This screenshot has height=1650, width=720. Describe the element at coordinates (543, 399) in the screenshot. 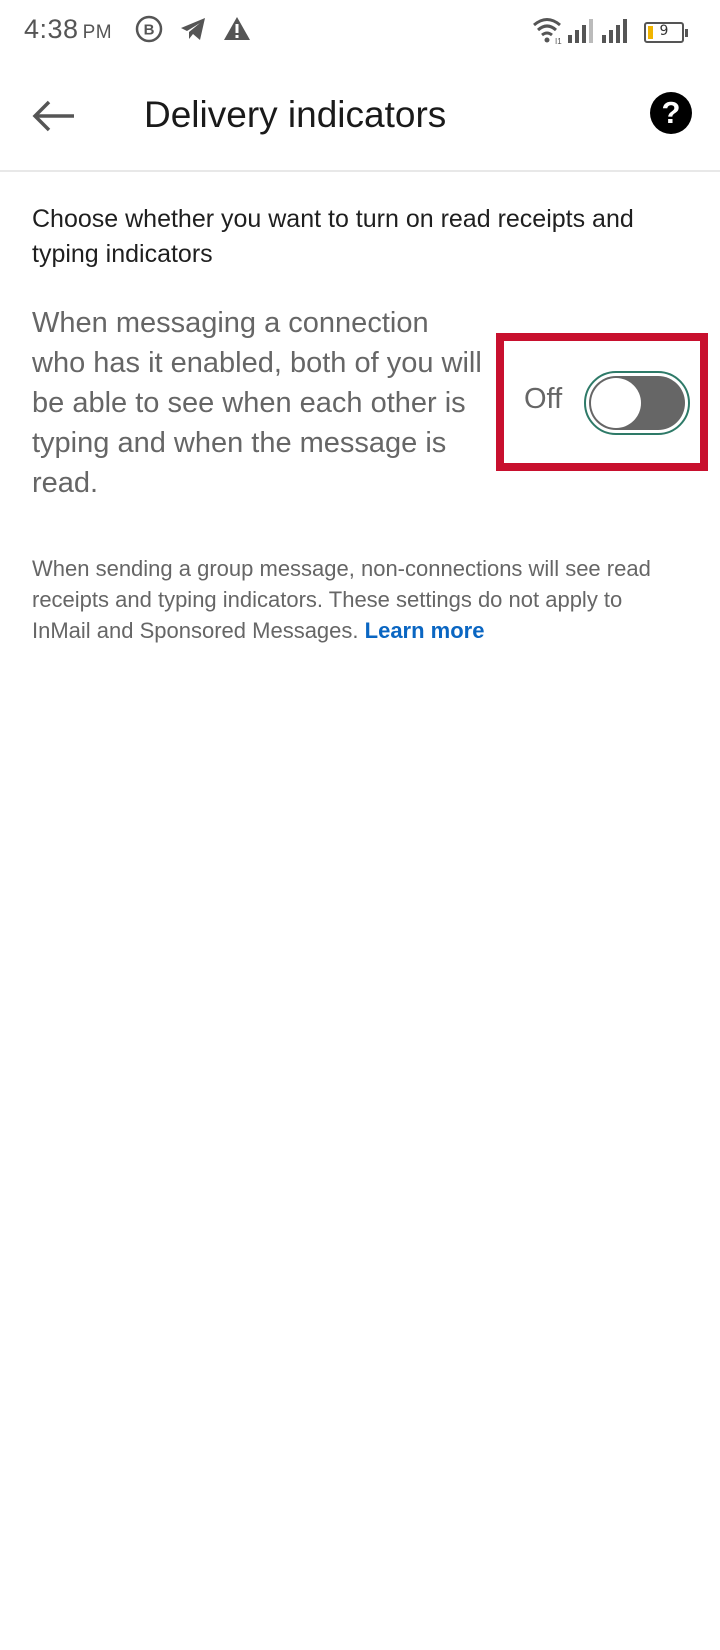

I see `toggle-state-label: Off` at that location.